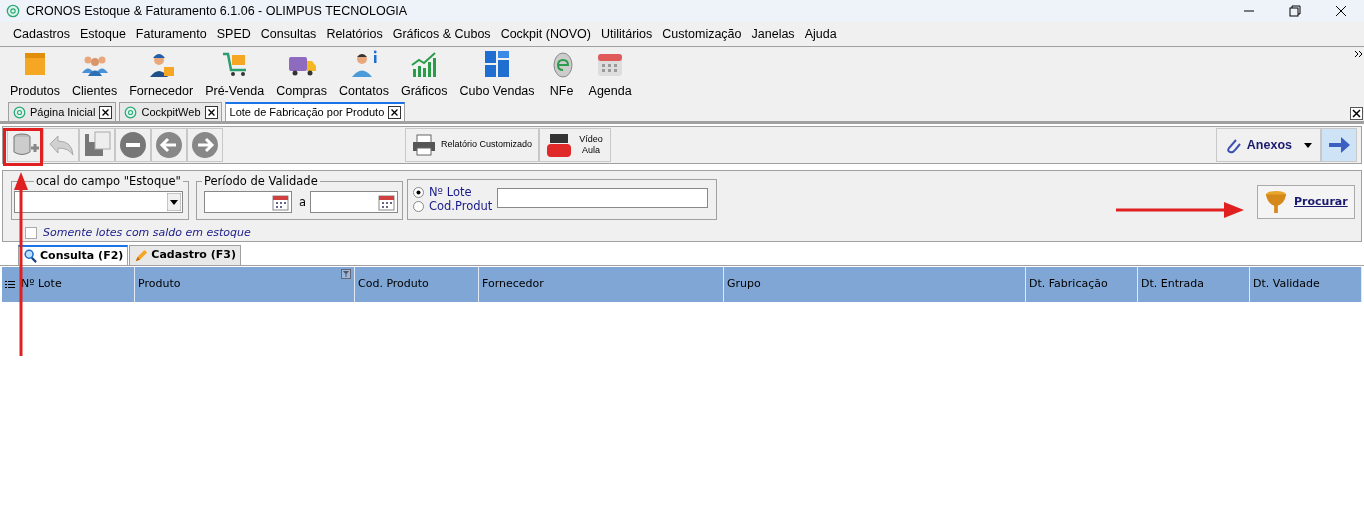 This screenshot has width=1364, height=521. Describe the element at coordinates (205, 145) in the screenshot. I see `forward-icon` at that location.